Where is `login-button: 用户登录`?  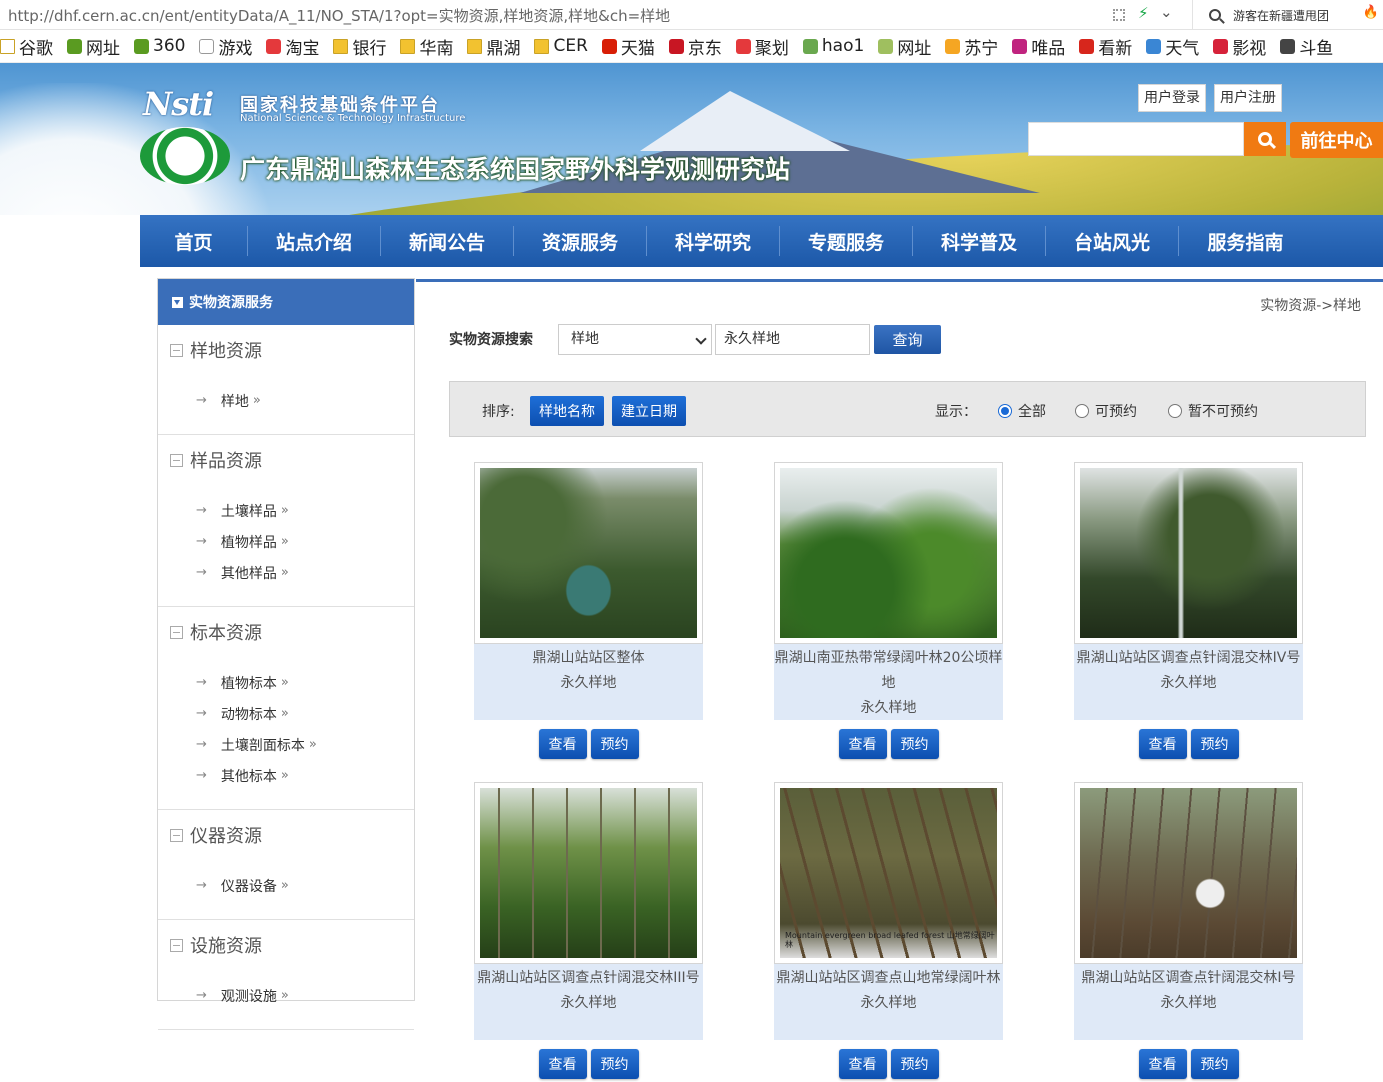 login-button: 用户登录 is located at coordinates (1172, 98).